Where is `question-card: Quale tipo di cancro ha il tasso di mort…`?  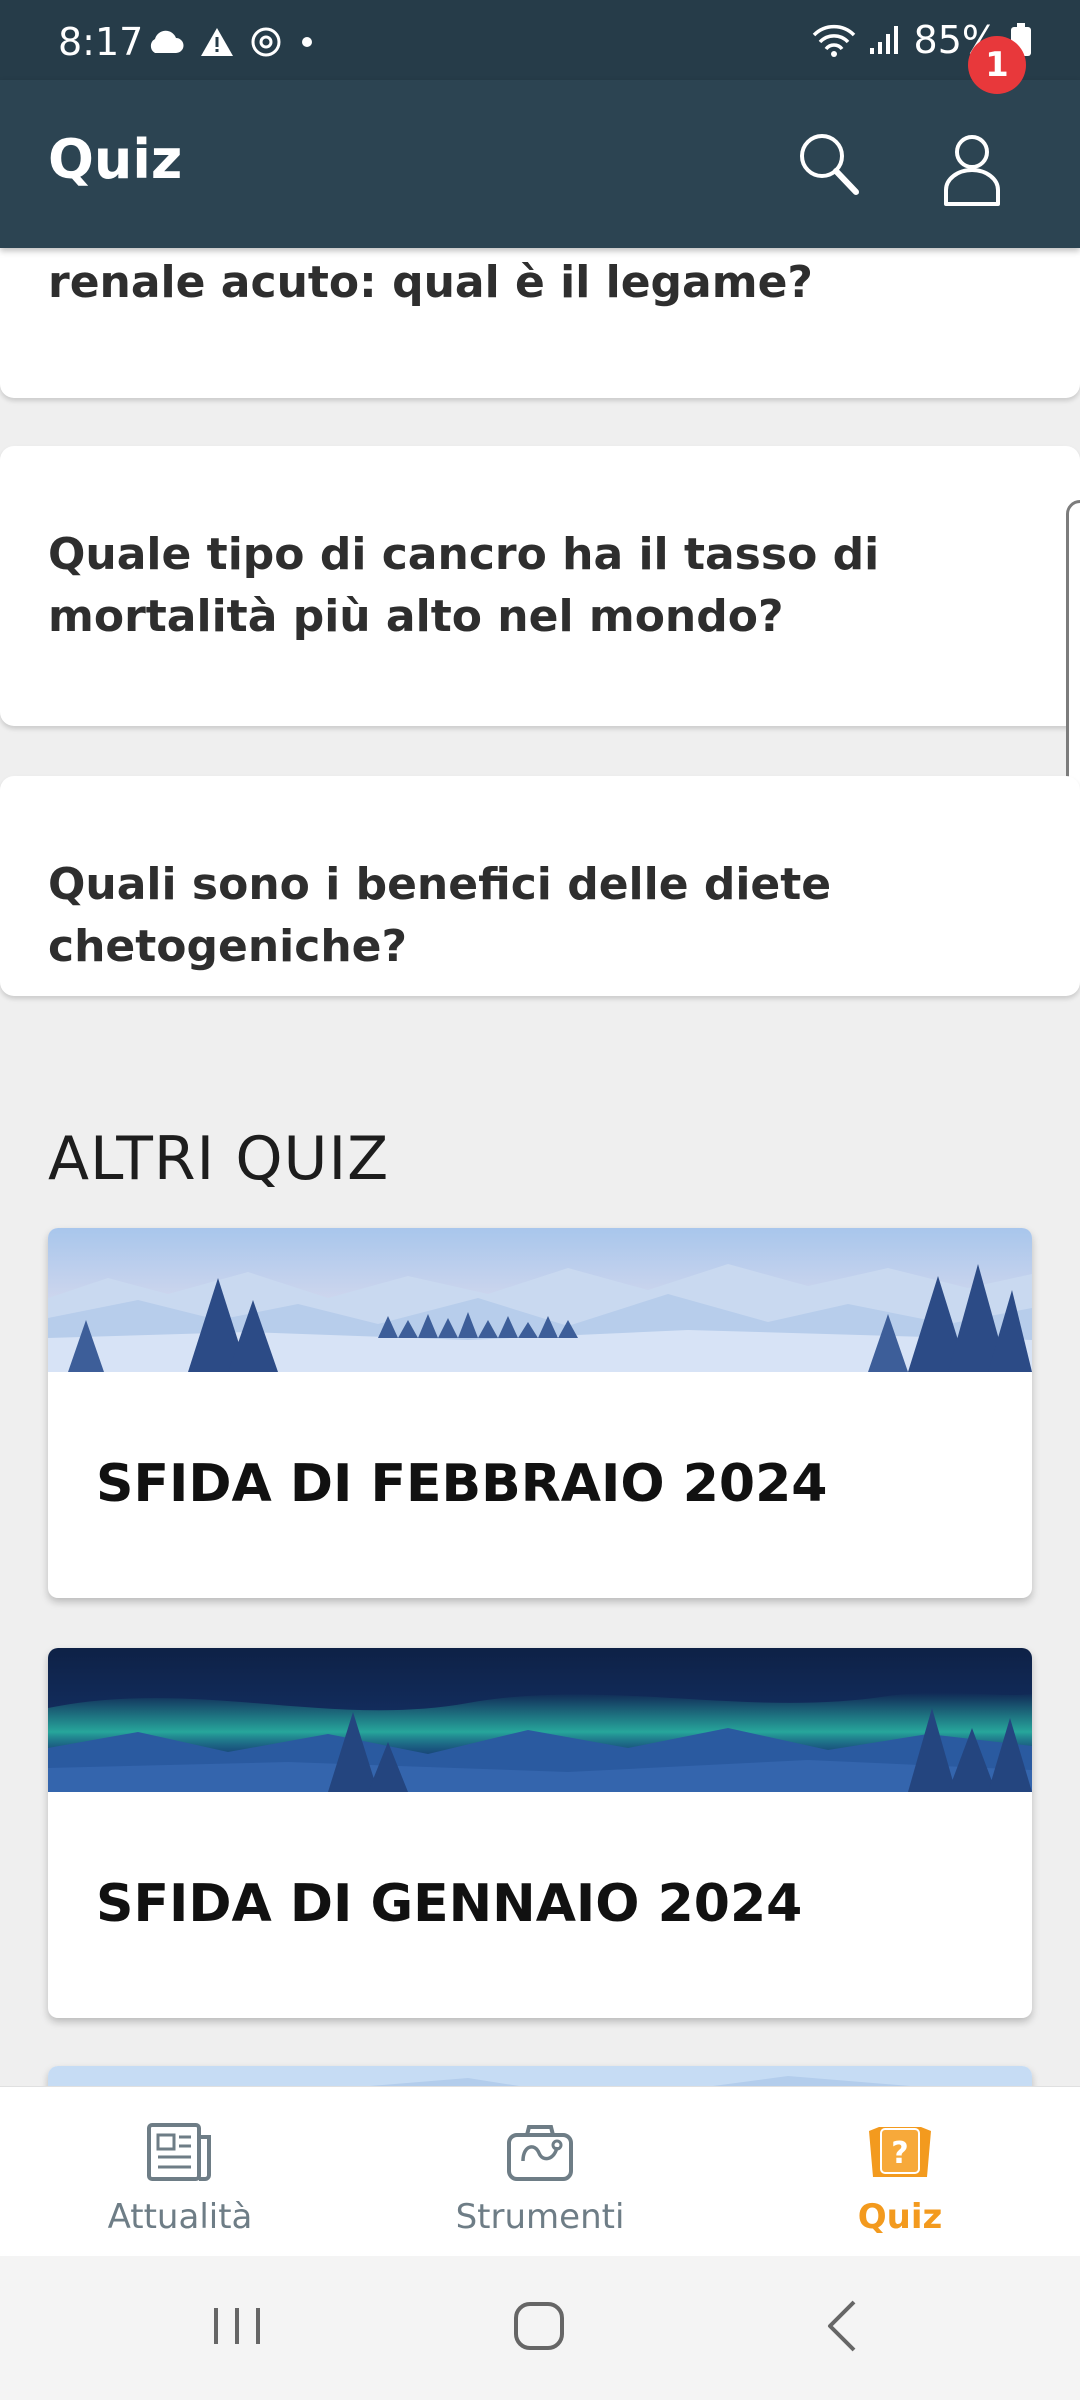 question-card: Quale tipo di cancro ha il tasso di mort… is located at coordinates (540, 586).